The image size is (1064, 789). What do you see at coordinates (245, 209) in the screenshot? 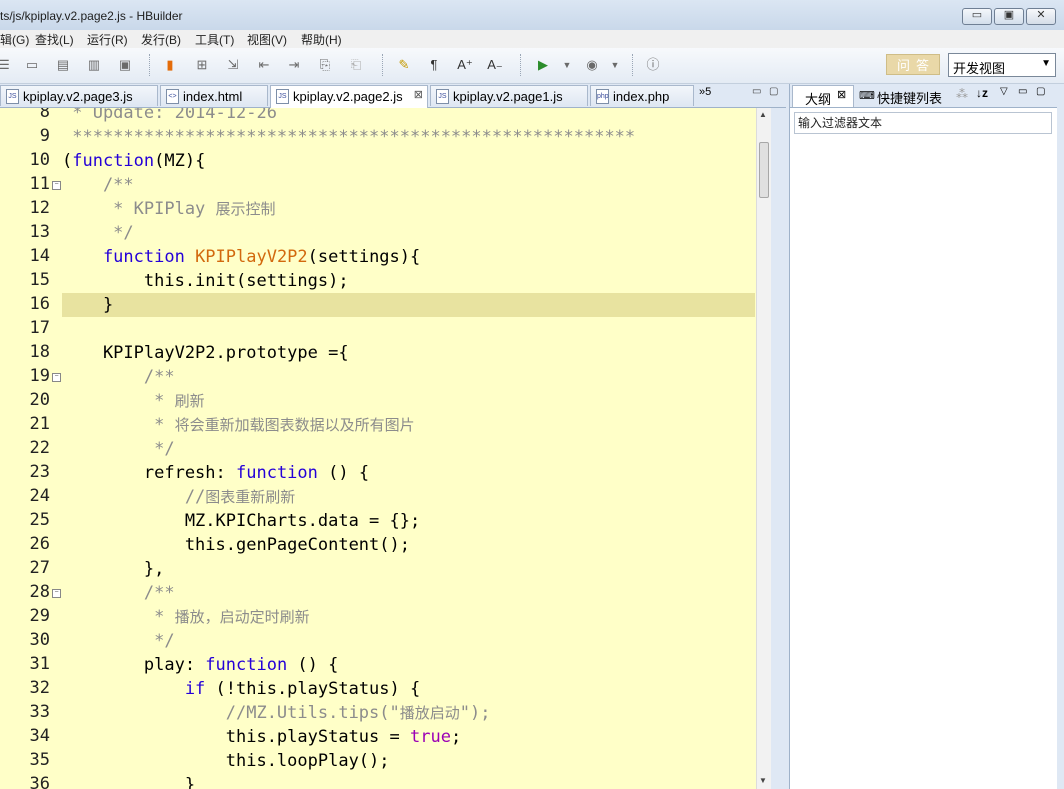
I see `code-token: 展示控制` at bounding box center [245, 209].